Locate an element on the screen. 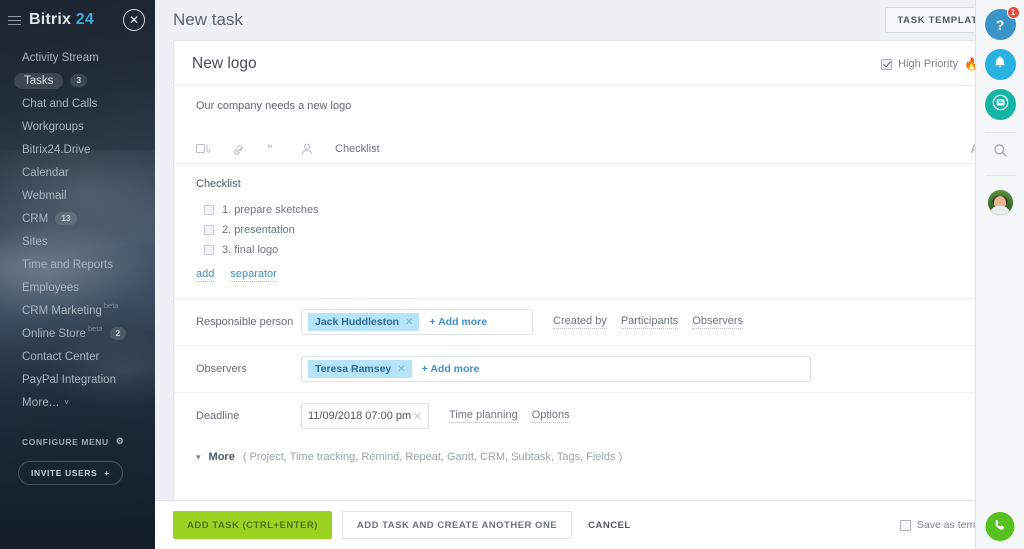 This screenshot has width=1024, height=549. sidebar-item-label: Tasks is located at coordinates (39, 80).